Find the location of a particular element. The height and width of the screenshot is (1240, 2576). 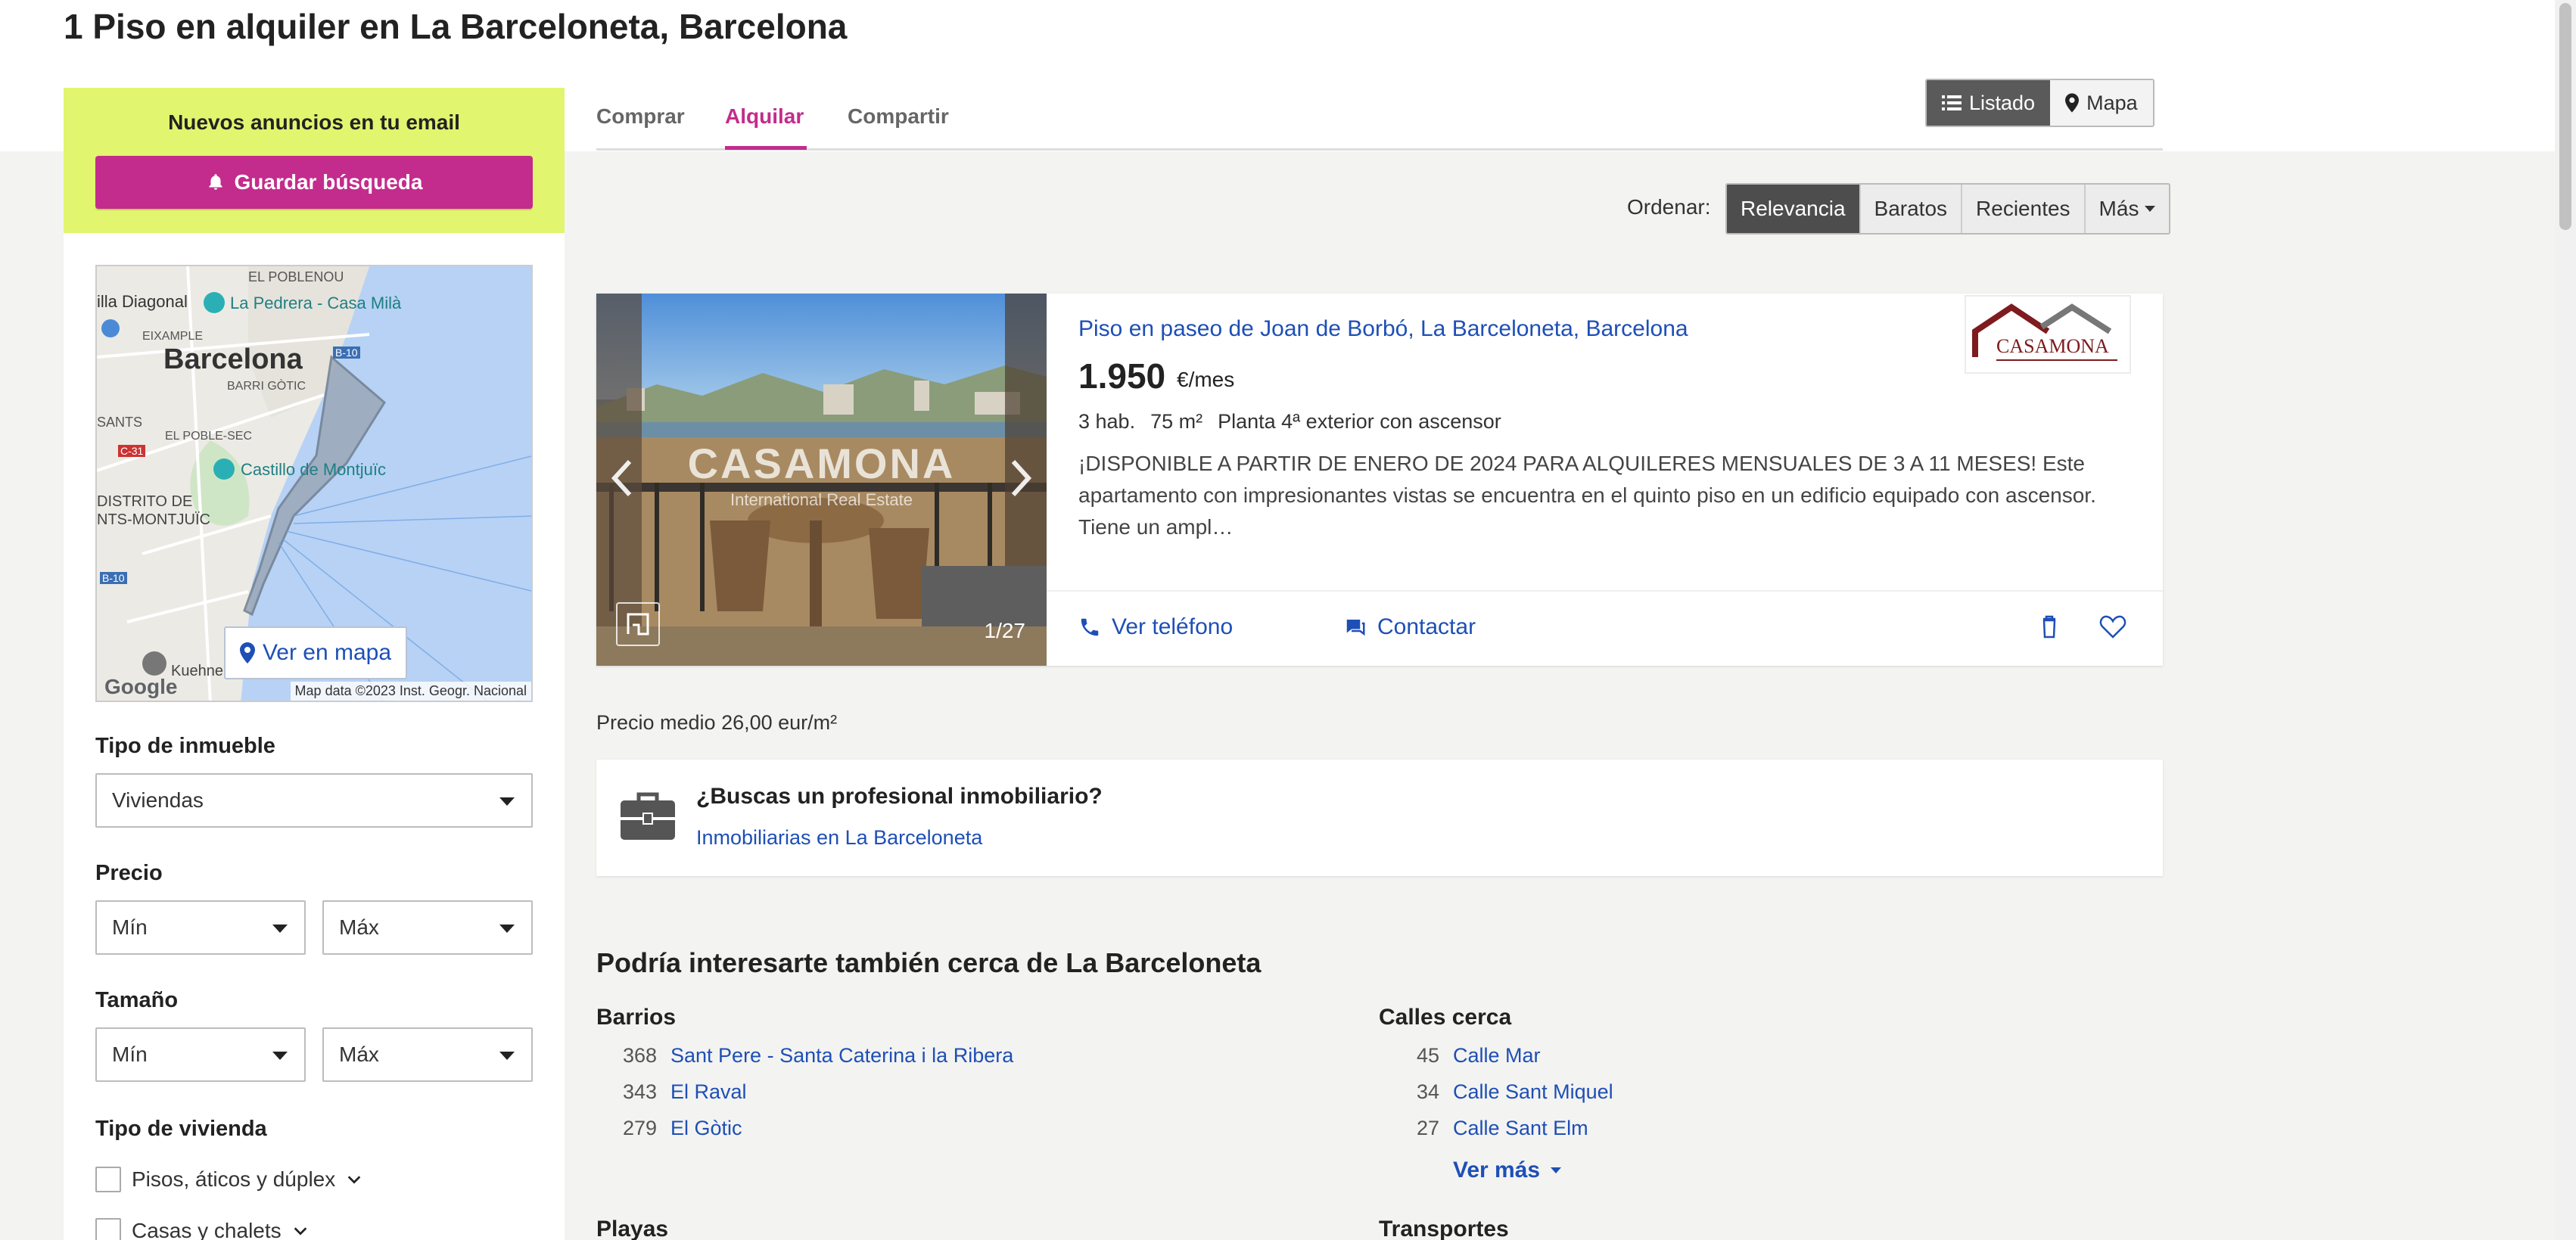

transportes-heading: Transportes is located at coordinates (1444, 1228).